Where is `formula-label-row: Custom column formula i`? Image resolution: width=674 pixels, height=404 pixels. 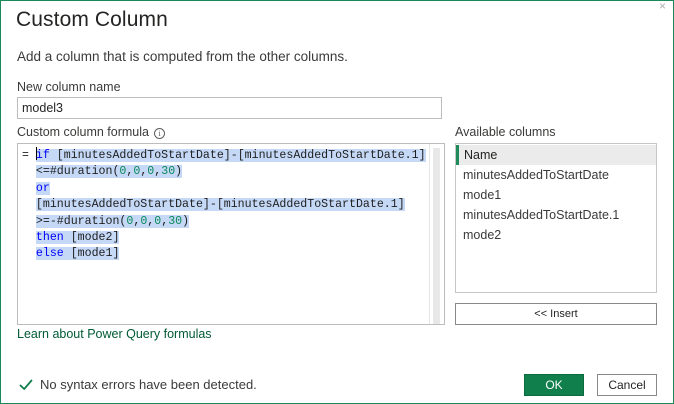 formula-label-row: Custom column formula i is located at coordinates (91, 132).